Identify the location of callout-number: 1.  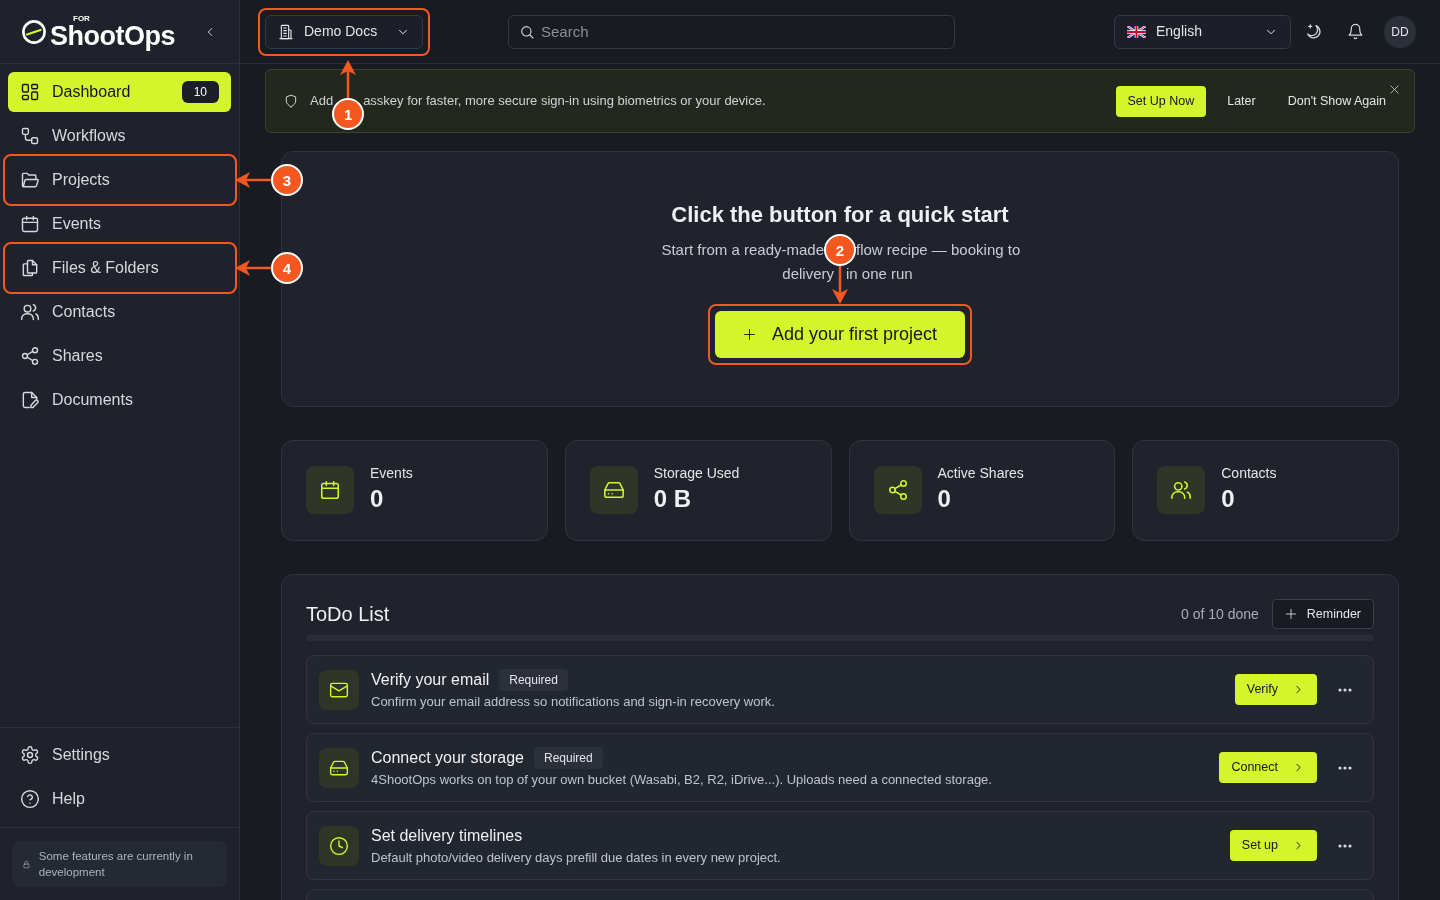
(348, 114).